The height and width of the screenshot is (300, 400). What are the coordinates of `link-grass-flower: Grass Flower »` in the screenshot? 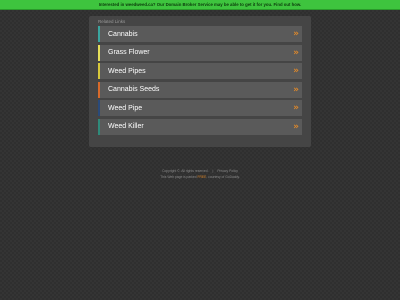 It's located at (200, 52).